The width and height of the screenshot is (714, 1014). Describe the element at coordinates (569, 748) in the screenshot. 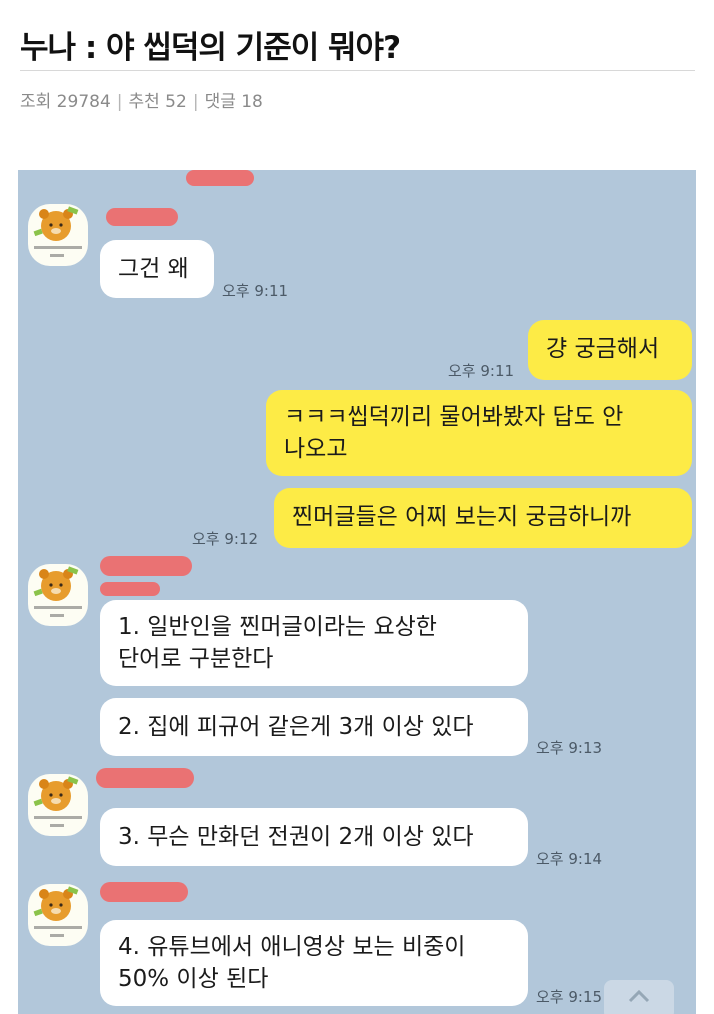

I see `message-time: 오후 9:13` at that location.